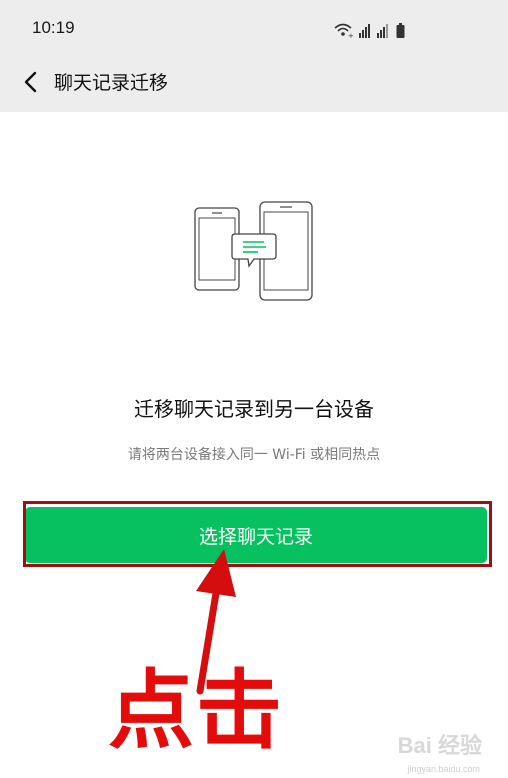  Describe the element at coordinates (254, 455) in the screenshot. I see `subtext: 请将两台设备接入同一 Wi-Fi 或相同热点` at that location.